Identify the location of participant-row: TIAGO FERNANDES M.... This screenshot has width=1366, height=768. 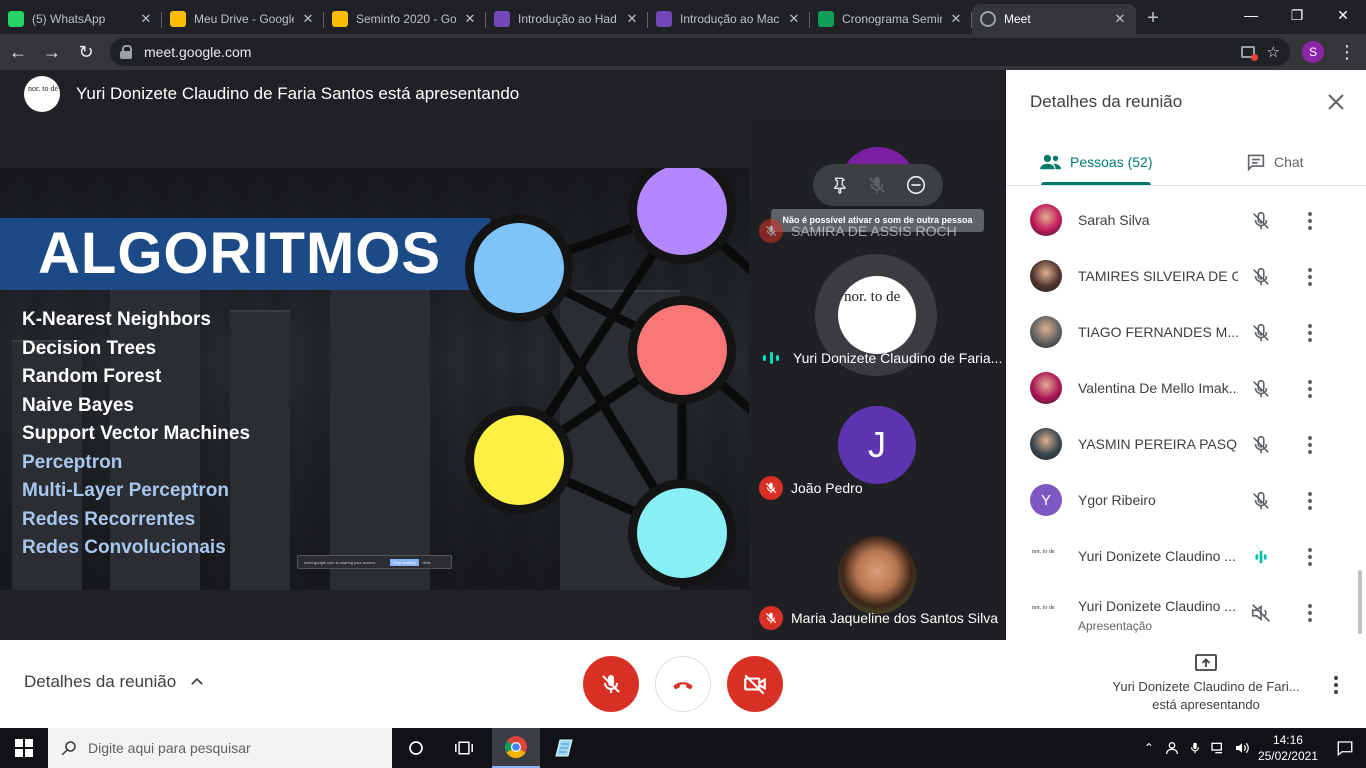
(1186, 332).